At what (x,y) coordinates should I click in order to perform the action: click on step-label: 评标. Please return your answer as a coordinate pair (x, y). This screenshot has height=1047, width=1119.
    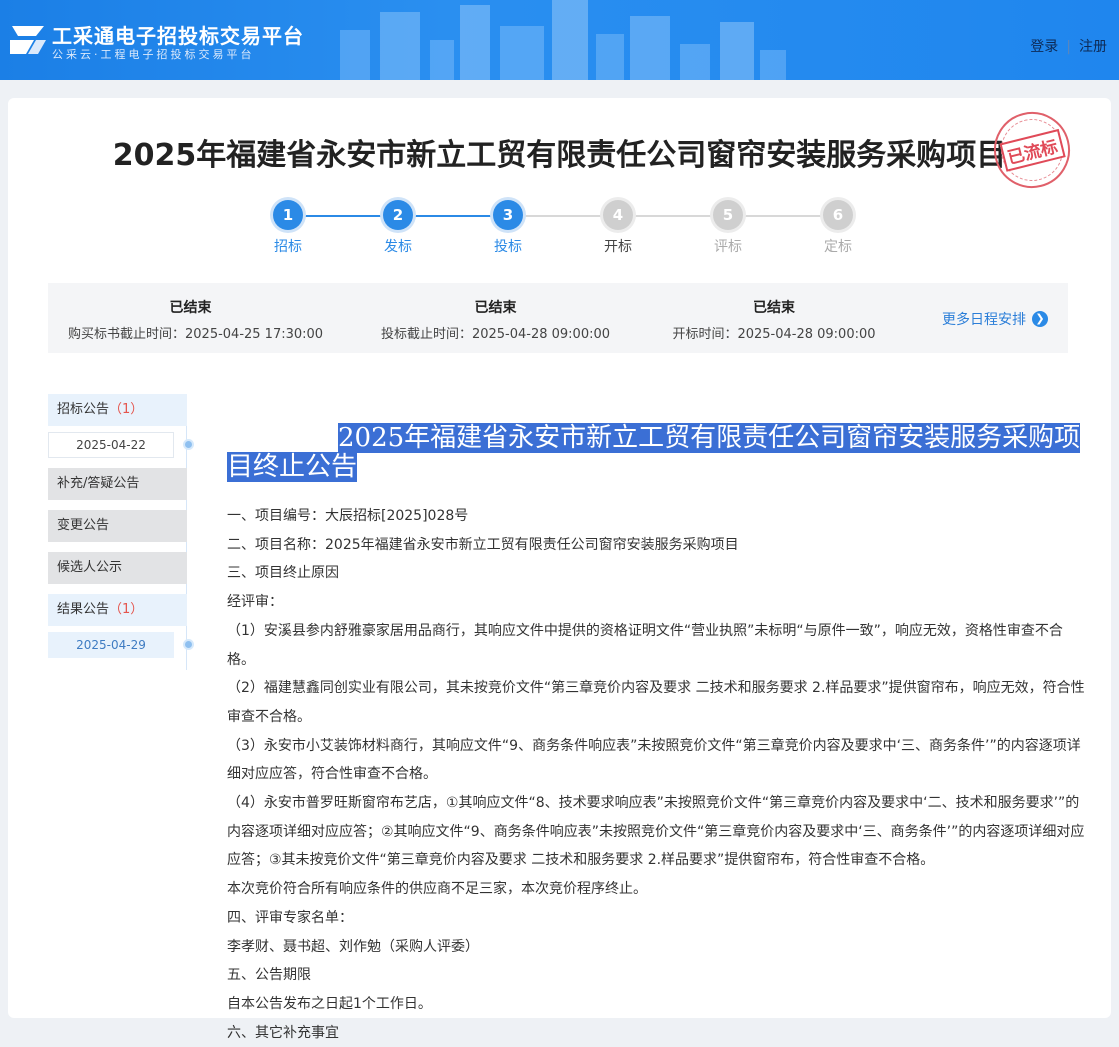
    Looking at the image, I should click on (728, 247).